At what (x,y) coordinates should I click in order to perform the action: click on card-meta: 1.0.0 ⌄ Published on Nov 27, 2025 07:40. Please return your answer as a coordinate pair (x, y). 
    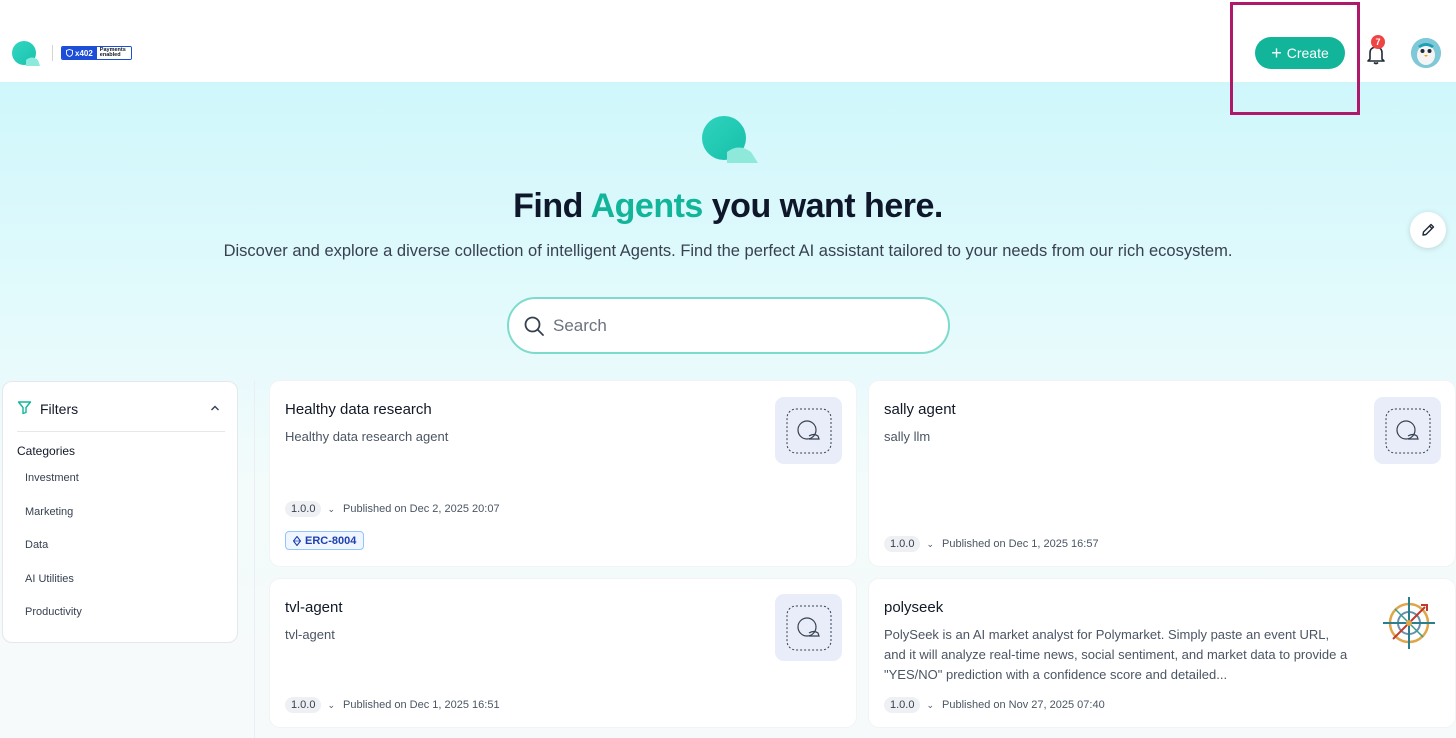
    Looking at the image, I should click on (994, 705).